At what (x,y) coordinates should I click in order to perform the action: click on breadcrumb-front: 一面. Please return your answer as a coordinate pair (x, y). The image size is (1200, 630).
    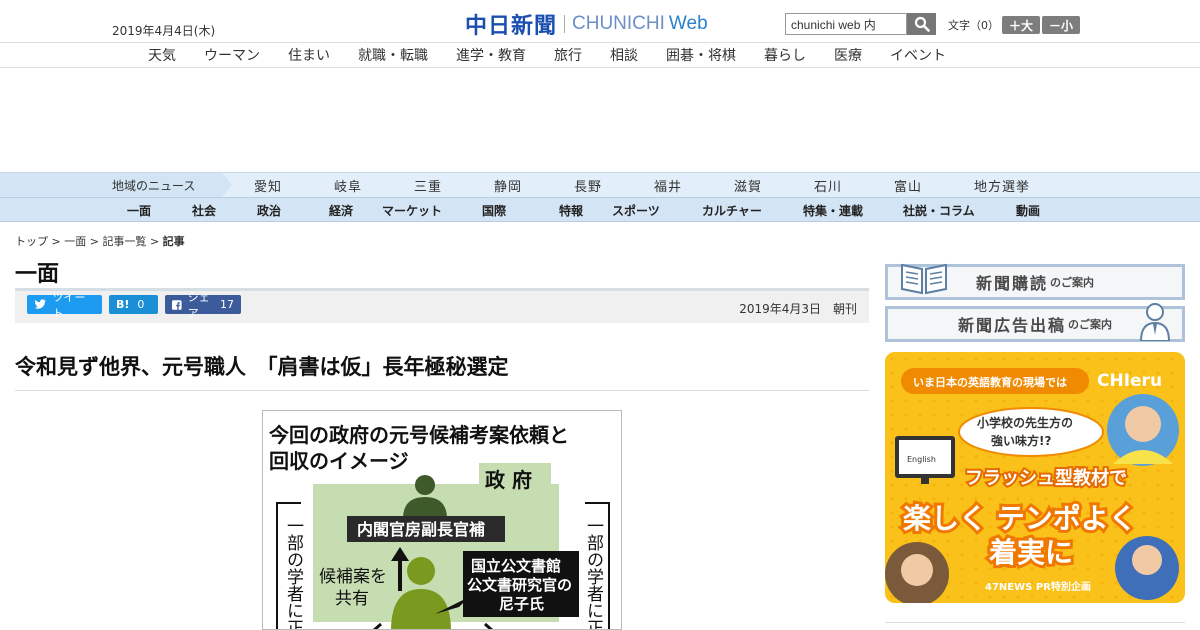
    Looking at the image, I should click on (75, 241).